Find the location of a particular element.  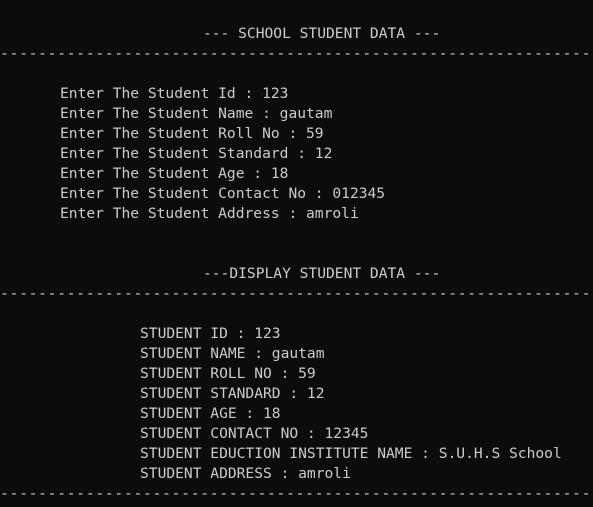

display-line-standard: STUDENT STANDARD : 12 is located at coordinates (232, 393).